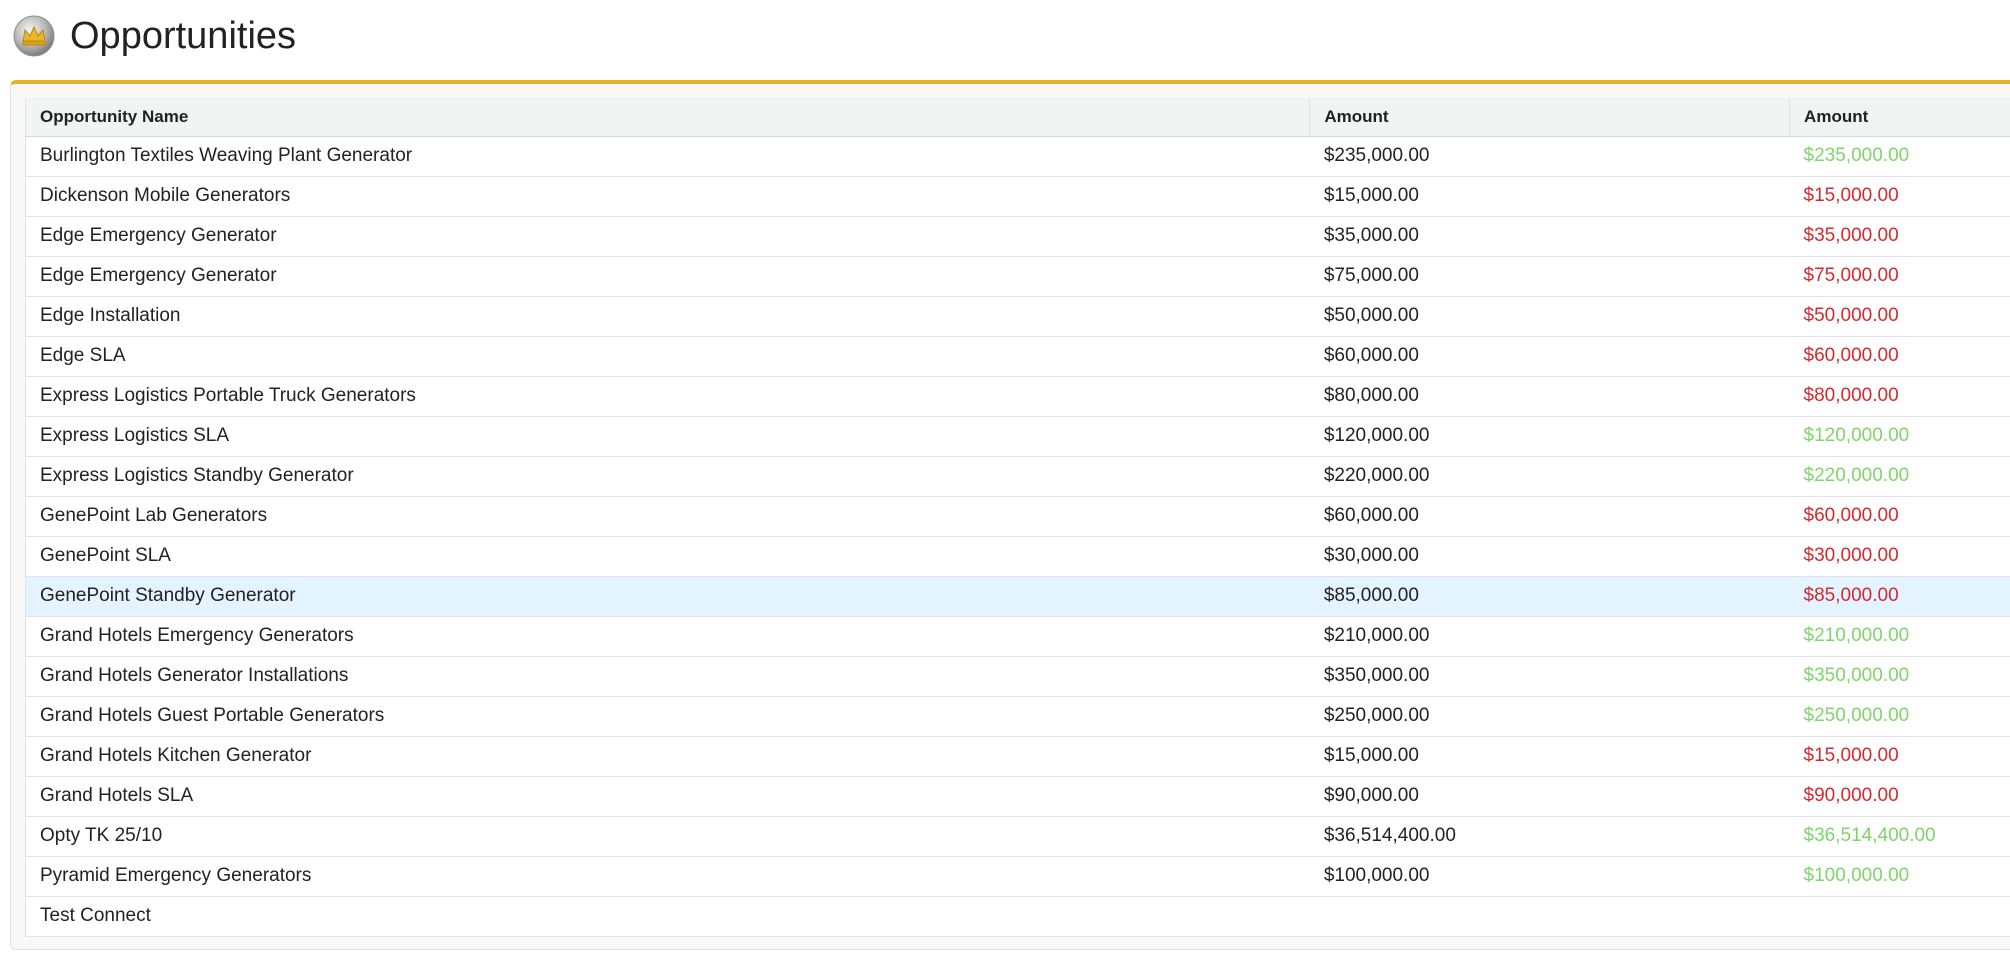 The width and height of the screenshot is (2010, 970). I want to click on amount-cell: $75,000.00, so click(1549, 276).